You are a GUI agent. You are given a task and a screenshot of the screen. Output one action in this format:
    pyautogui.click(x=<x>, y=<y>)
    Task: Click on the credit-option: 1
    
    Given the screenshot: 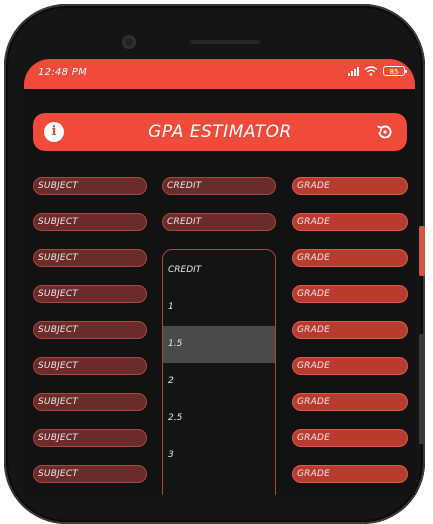 What is the action you would take?
    pyautogui.click(x=219, y=307)
    